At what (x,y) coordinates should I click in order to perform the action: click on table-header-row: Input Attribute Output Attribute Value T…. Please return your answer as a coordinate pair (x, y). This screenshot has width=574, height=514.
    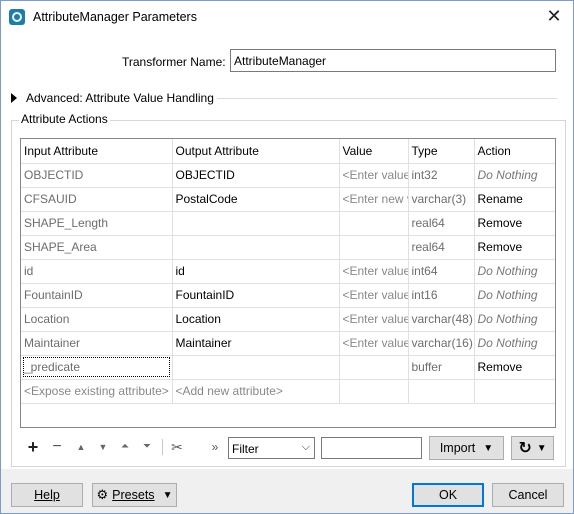
    Looking at the image, I should click on (288, 151).